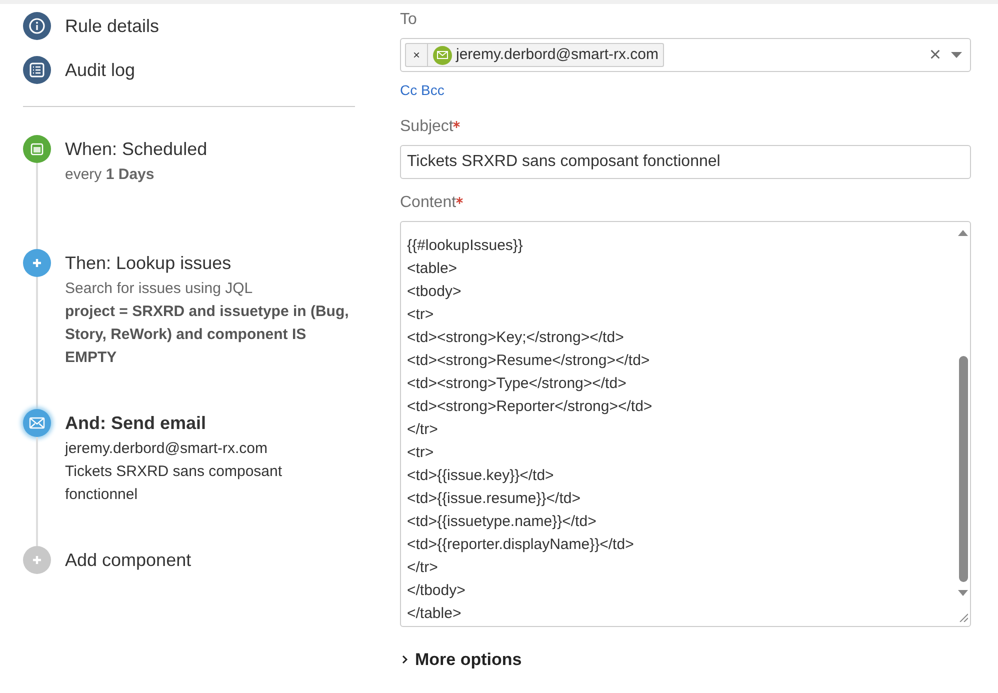 The width and height of the screenshot is (998, 693). What do you see at coordinates (530, 407) in the screenshot?
I see `code-line: <td><strong>Reporter</strong></td>` at bounding box center [530, 407].